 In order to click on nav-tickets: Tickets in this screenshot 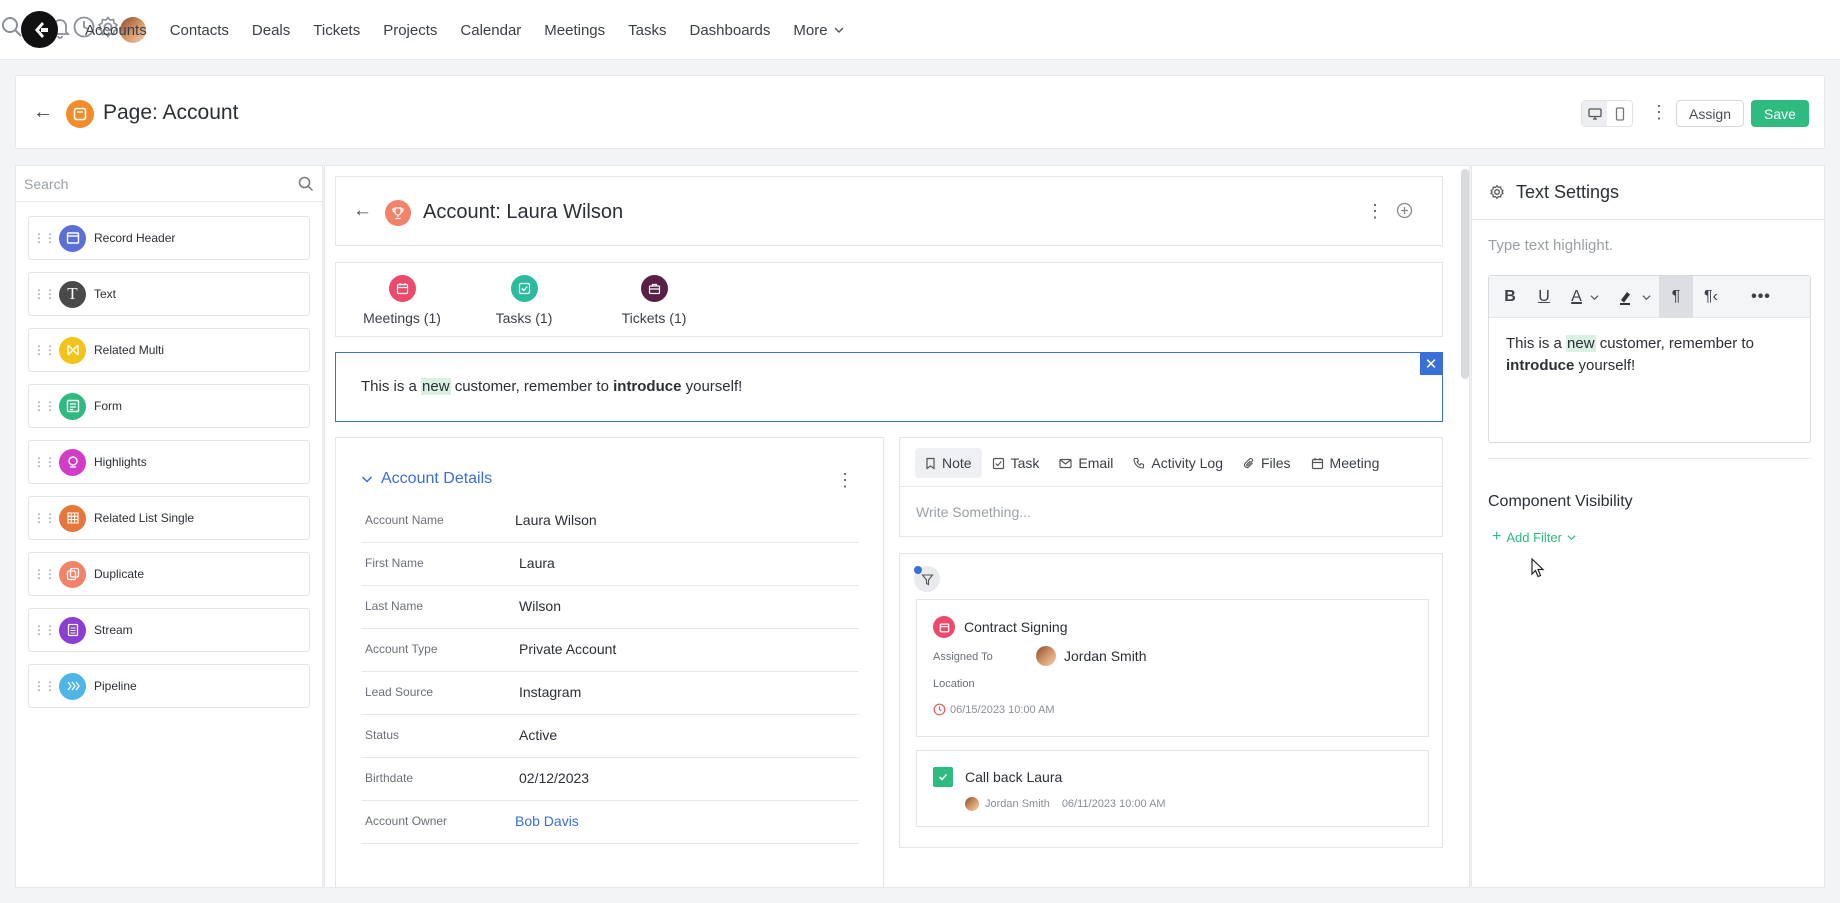, I will do `click(336, 30)`.